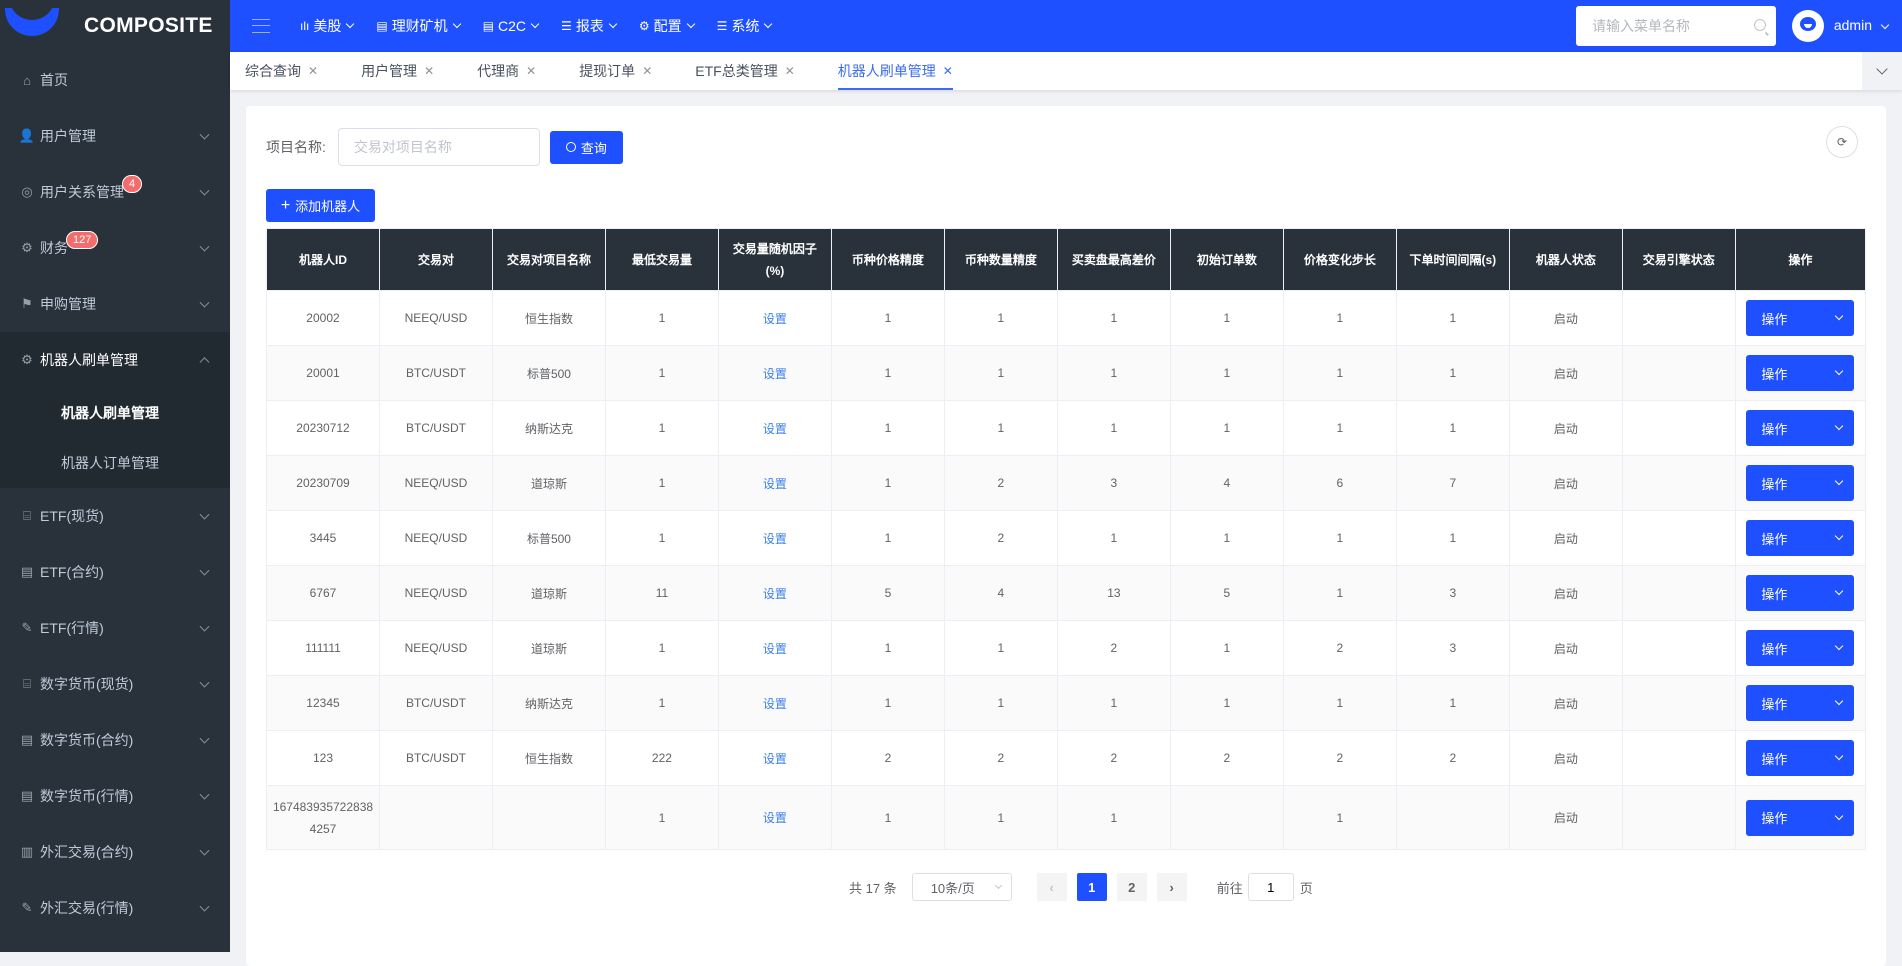 This screenshot has height=966, width=1902. What do you see at coordinates (327, 26) in the screenshot?
I see `top-nav-item: ılı 美股` at bounding box center [327, 26].